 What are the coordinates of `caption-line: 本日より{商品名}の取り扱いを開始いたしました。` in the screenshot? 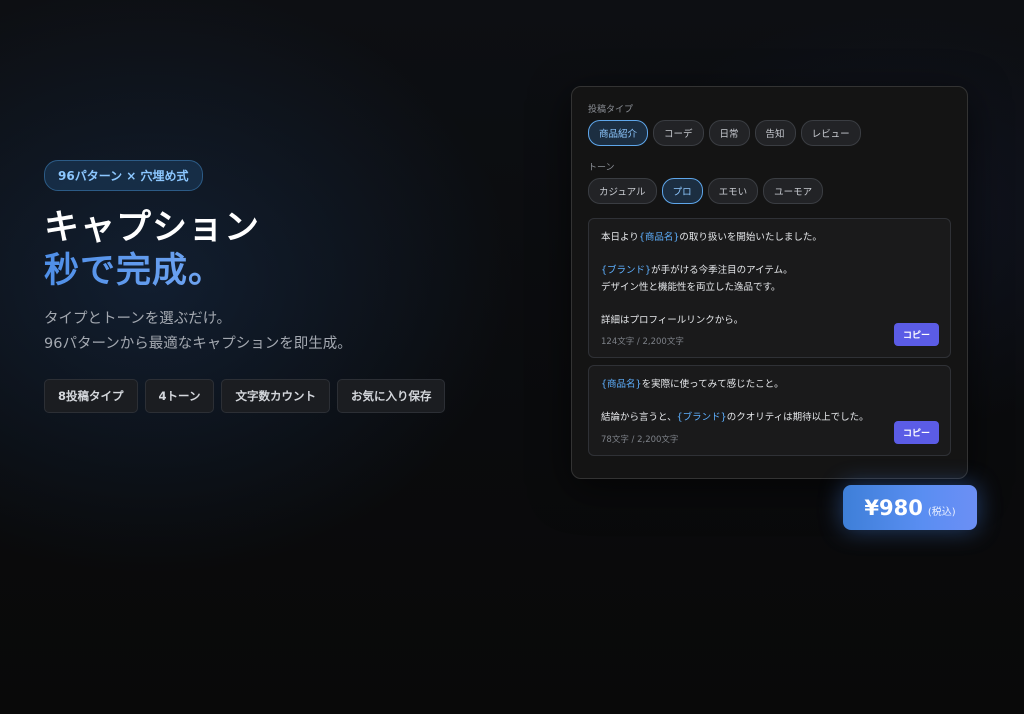 It's located at (769, 238).